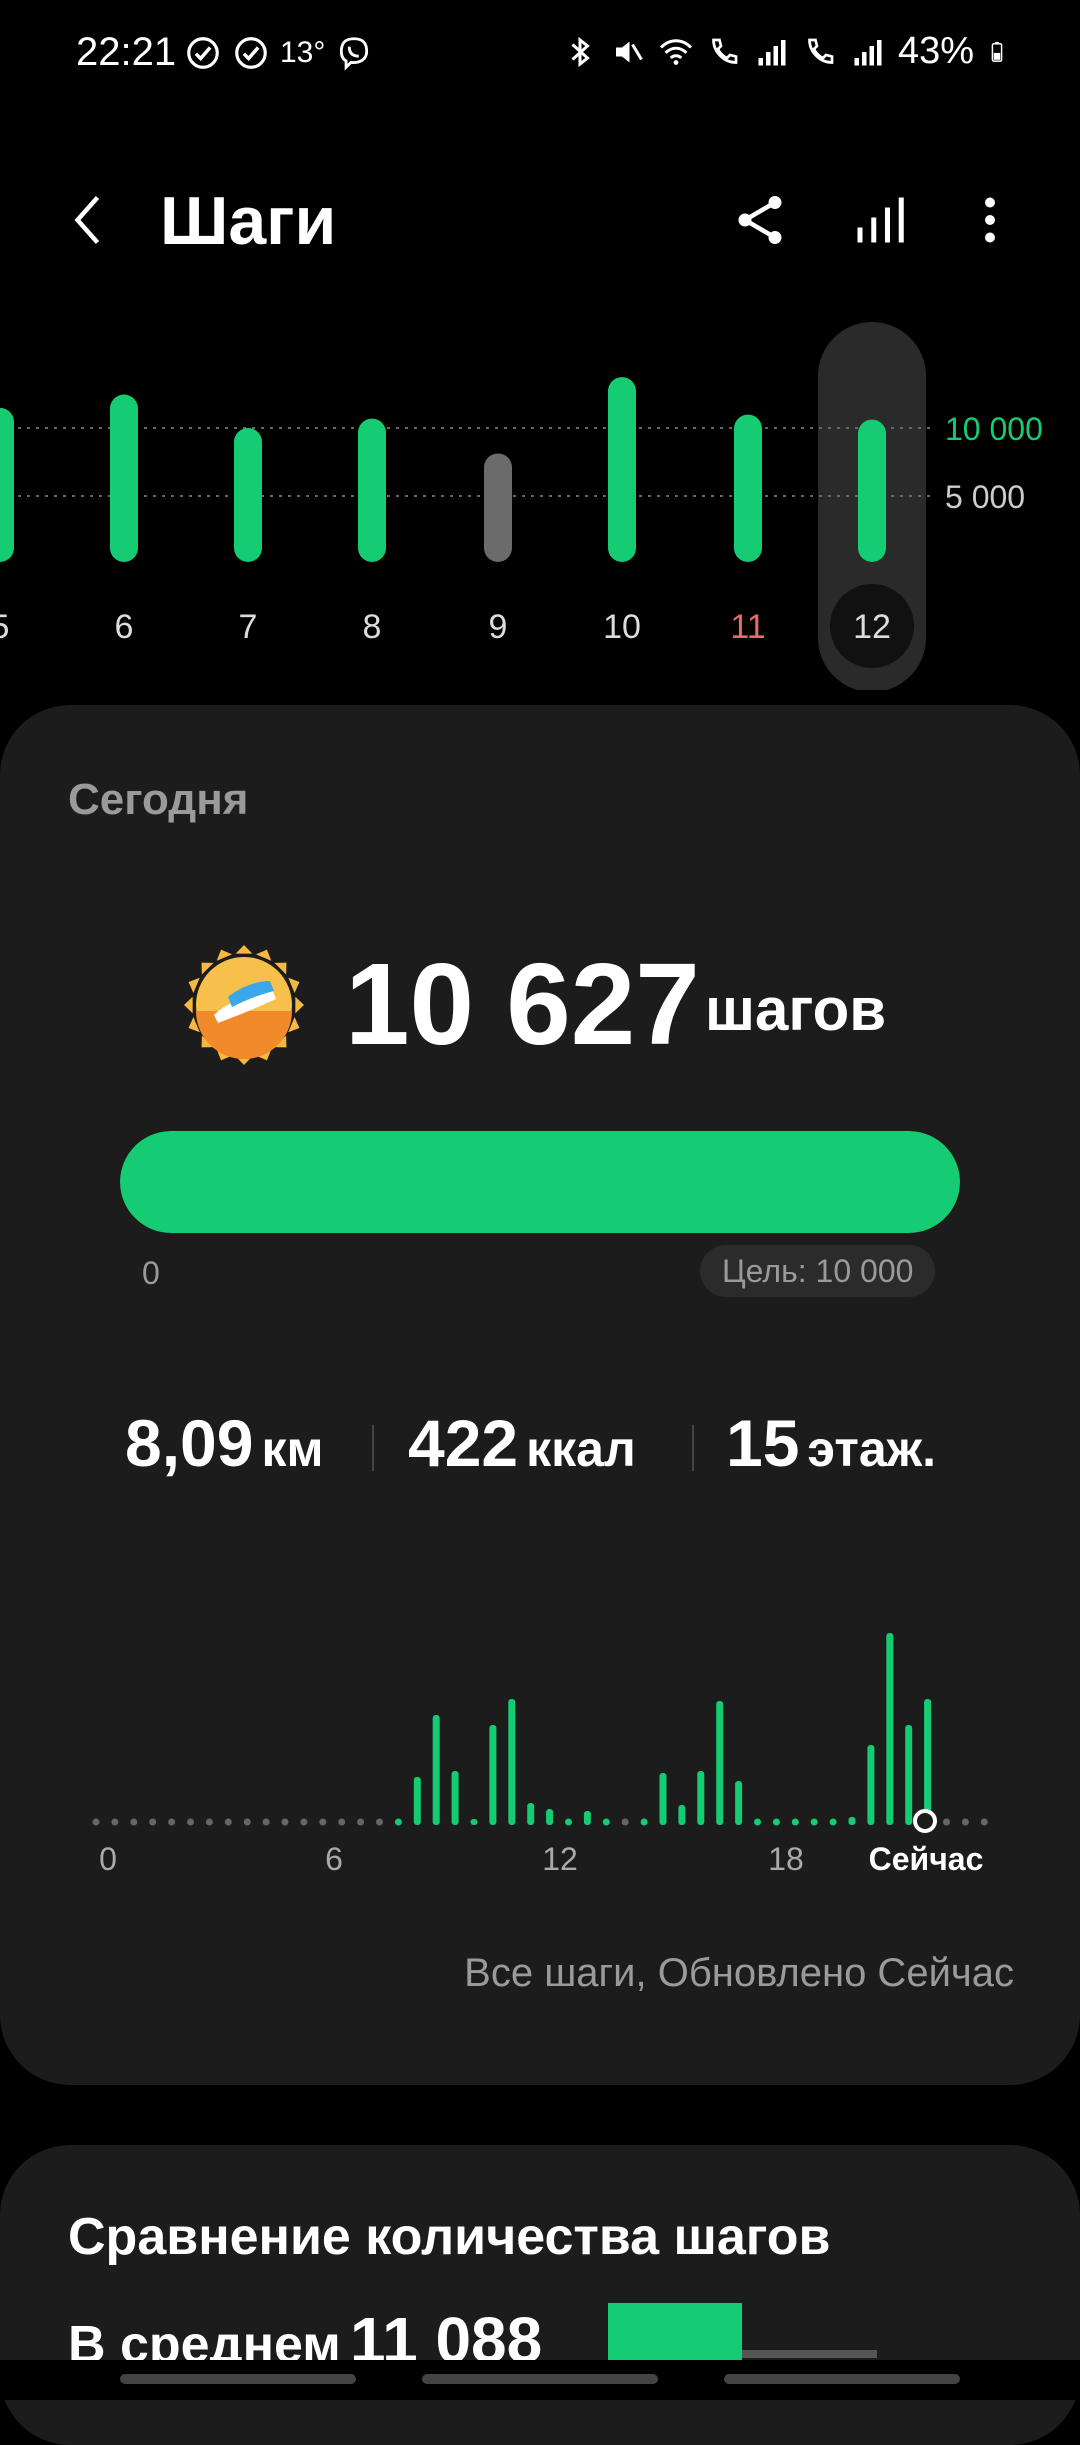  What do you see at coordinates (935, 51) in the screenshot?
I see `battery-percent: 43%` at bounding box center [935, 51].